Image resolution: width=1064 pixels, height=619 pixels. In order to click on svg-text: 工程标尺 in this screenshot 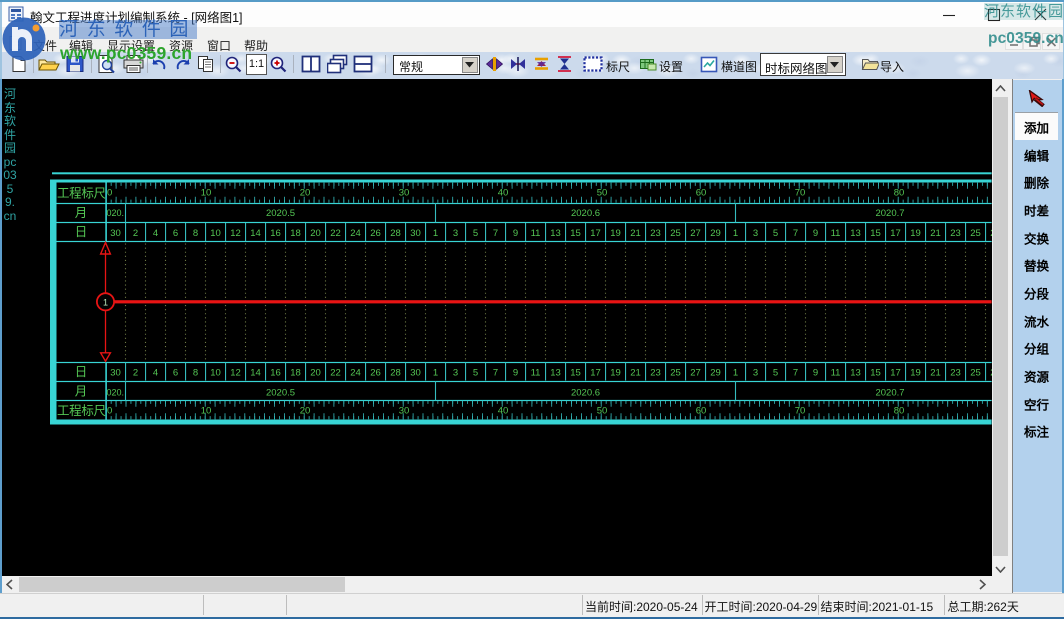, I will do `click(81, 410)`.